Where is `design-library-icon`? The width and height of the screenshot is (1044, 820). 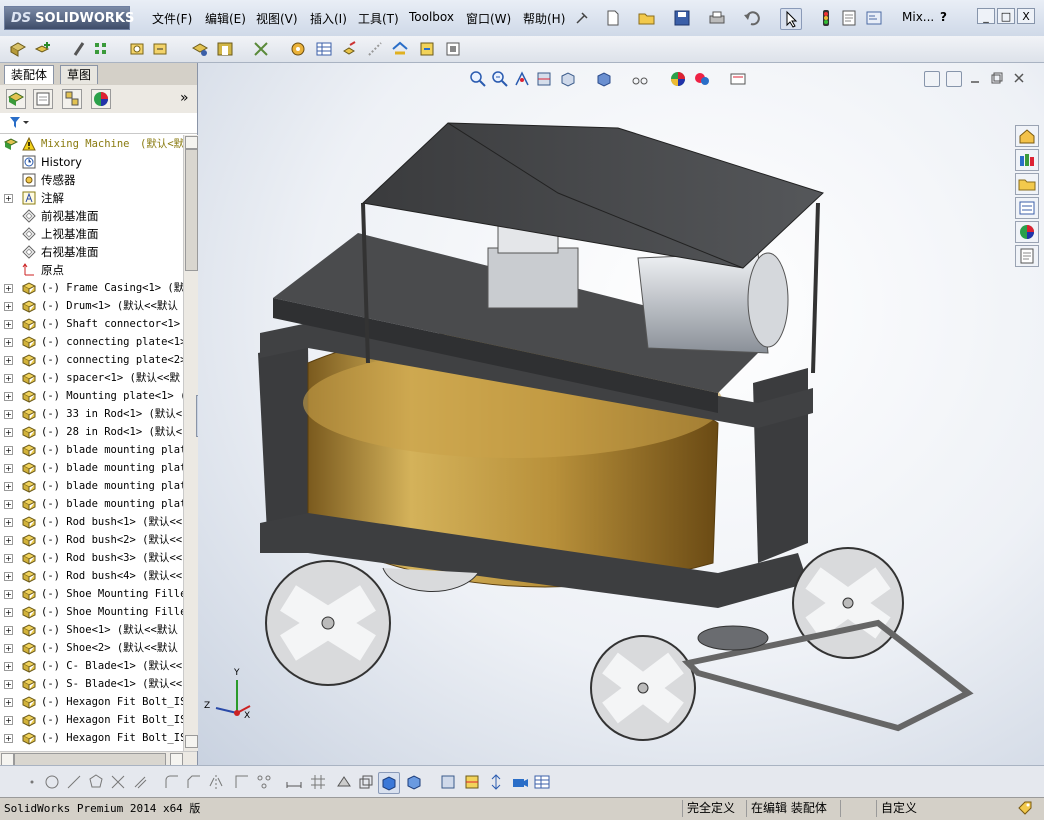
design-library-icon is located at coordinates (1027, 160).